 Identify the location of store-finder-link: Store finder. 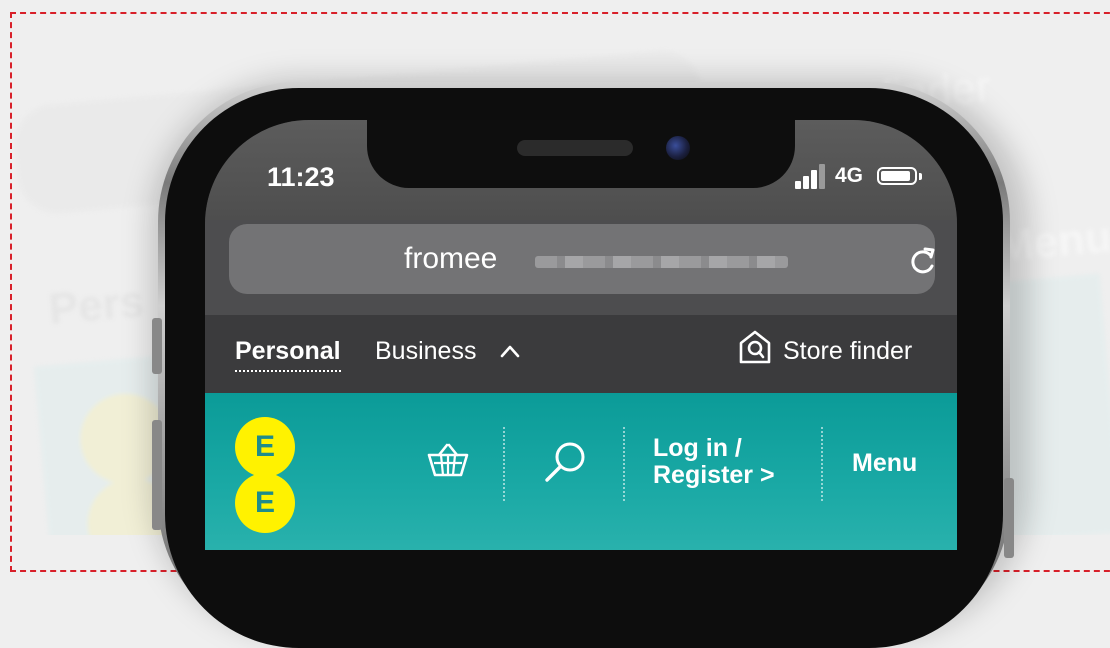
(847, 351).